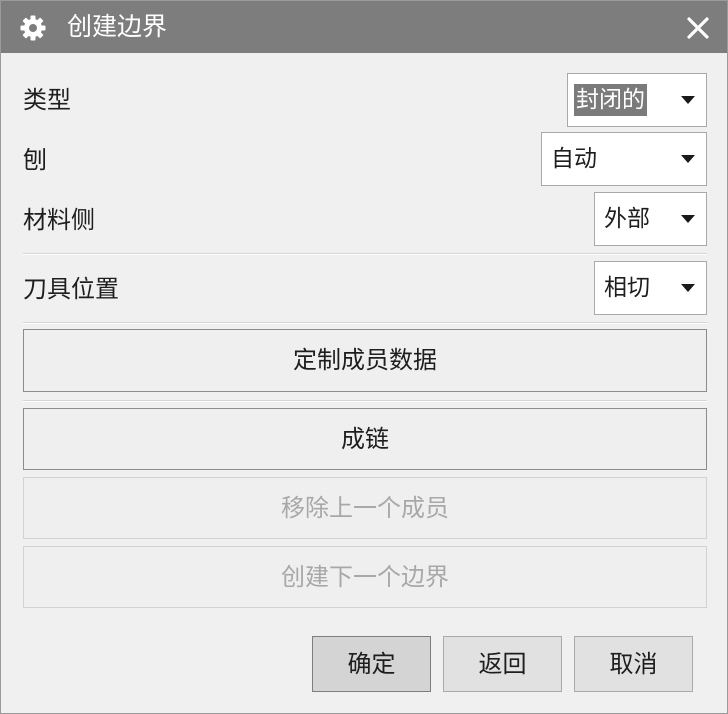  Describe the element at coordinates (35, 160) in the screenshot. I see `plane-label: 刨` at that location.